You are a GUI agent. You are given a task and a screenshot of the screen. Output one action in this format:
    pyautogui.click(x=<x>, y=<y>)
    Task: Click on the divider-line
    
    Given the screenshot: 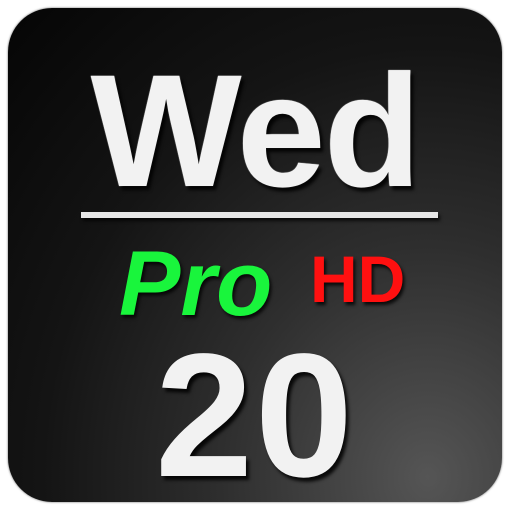 What is the action you would take?
    pyautogui.click(x=259, y=215)
    